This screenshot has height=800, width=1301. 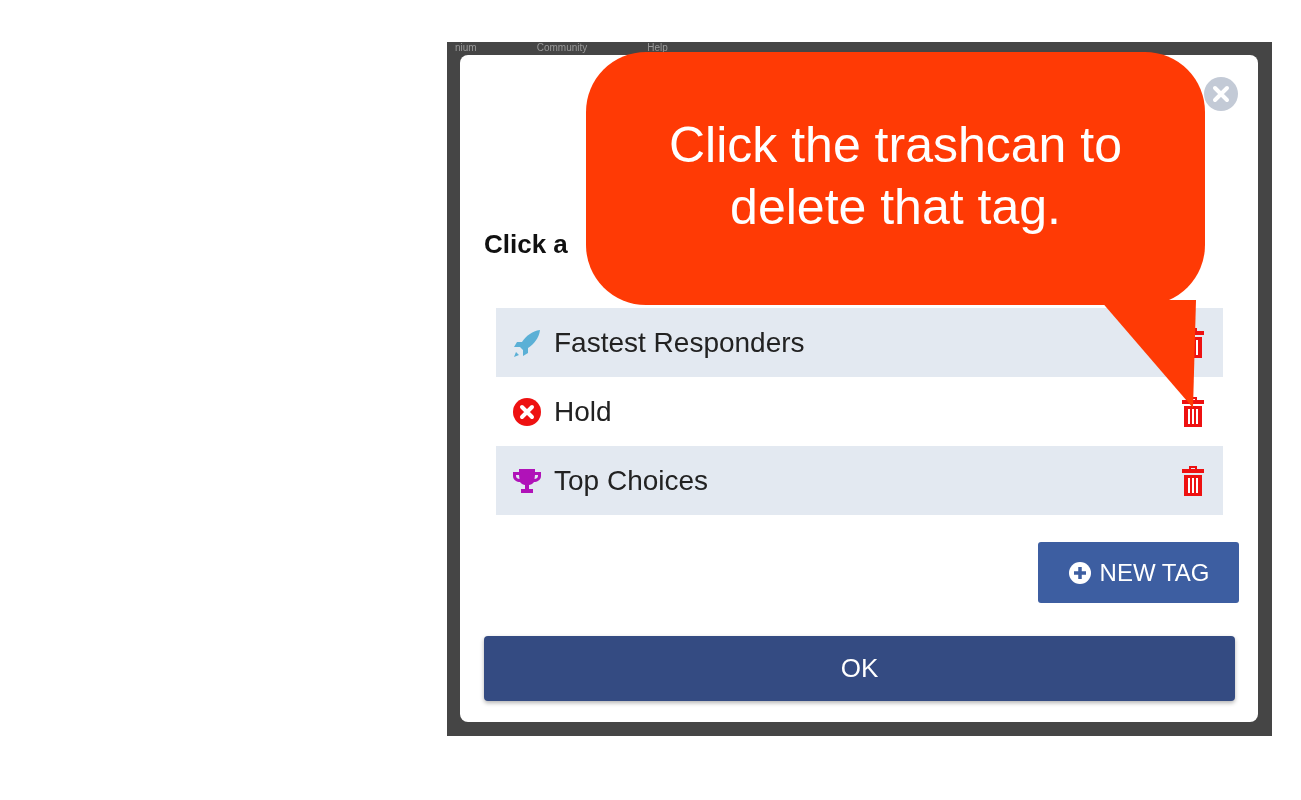 What do you see at coordinates (859, 668) in the screenshot?
I see `ok-button: OK` at bounding box center [859, 668].